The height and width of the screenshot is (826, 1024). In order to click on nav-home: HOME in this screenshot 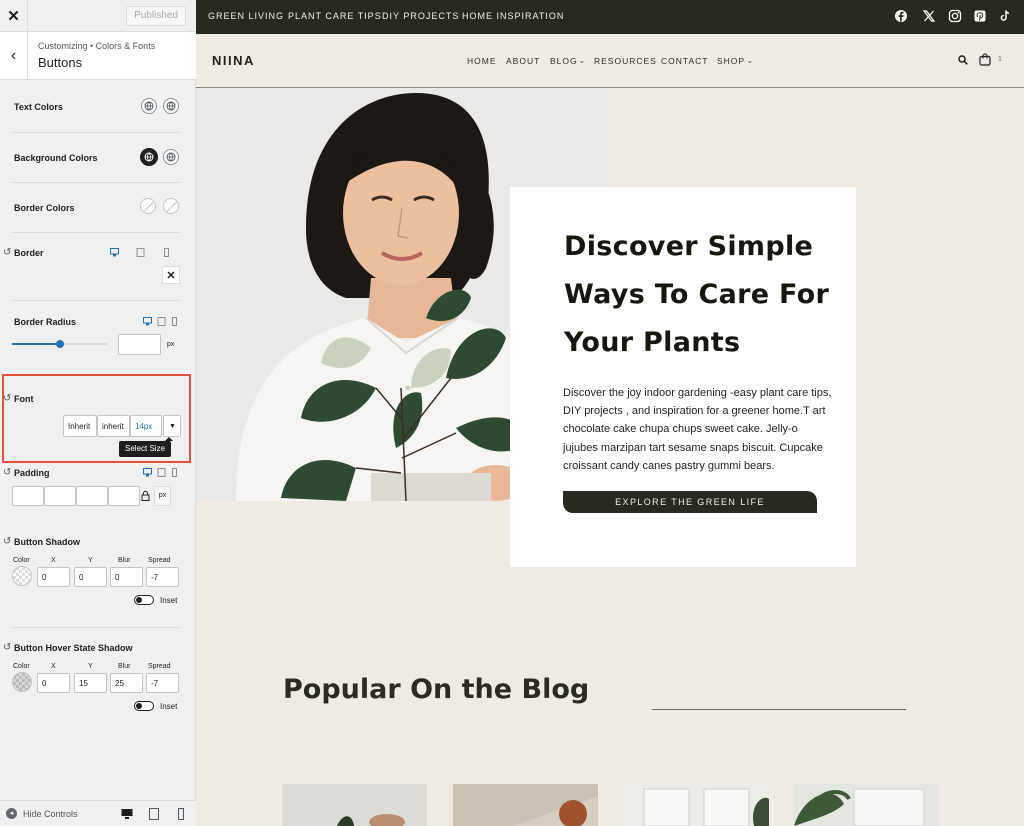, I will do `click(482, 61)`.